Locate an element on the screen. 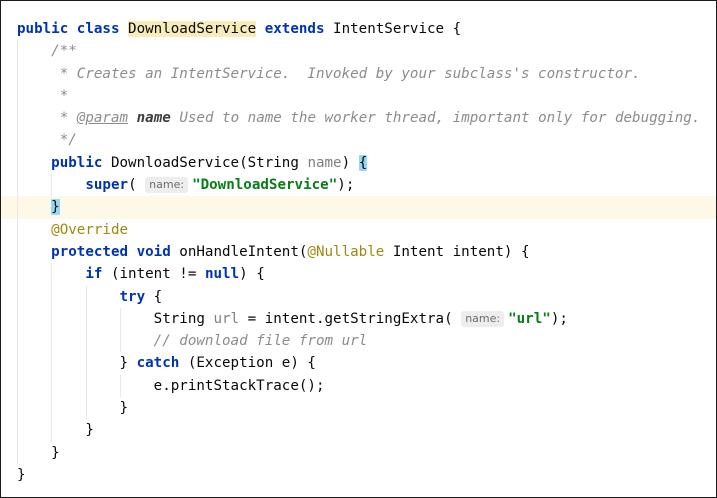 This screenshot has height=498, width=717. string-literal: "DownloadService" is located at coordinates (265, 185).